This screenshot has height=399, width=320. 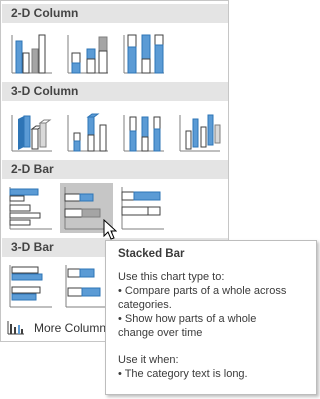 What do you see at coordinates (148, 360) in the screenshot?
I see `tooltip-when-heading: Use it when:` at bounding box center [148, 360].